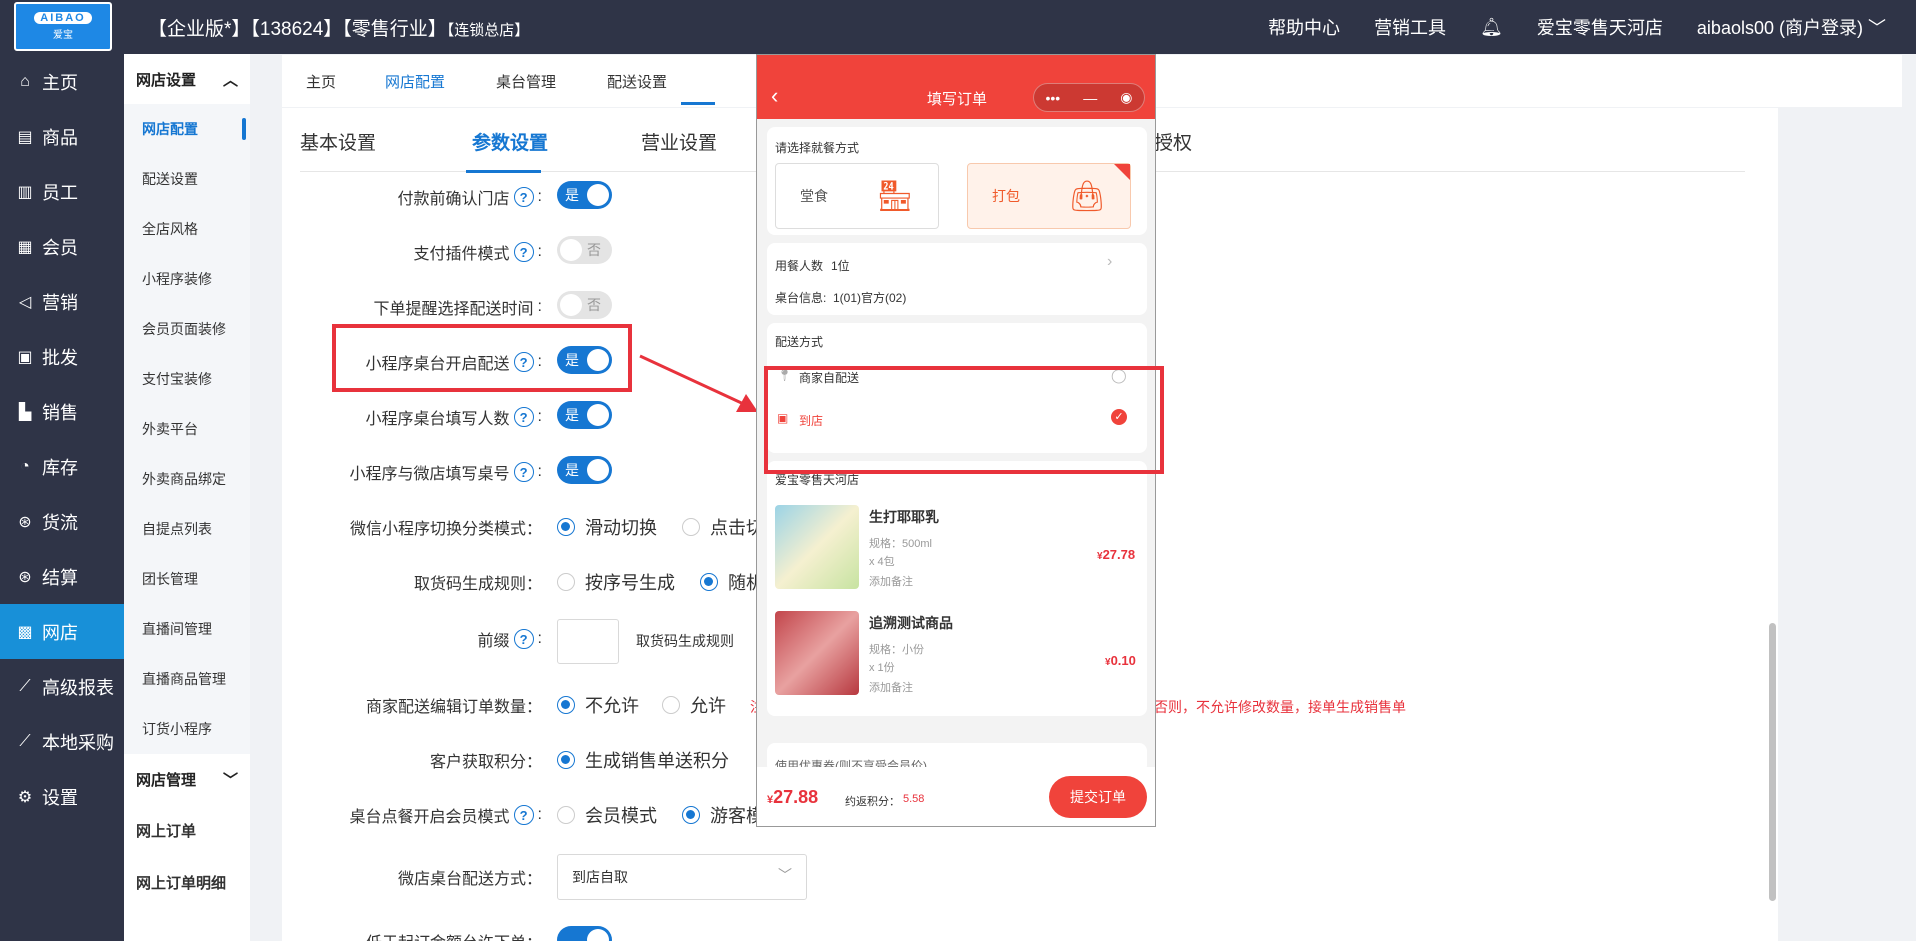 This screenshot has width=1916, height=941. What do you see at coordinates (62, 301) in the screenshot?
I see `leftnav-item-4: ◁ 营销` at bounding box center [62, 301].